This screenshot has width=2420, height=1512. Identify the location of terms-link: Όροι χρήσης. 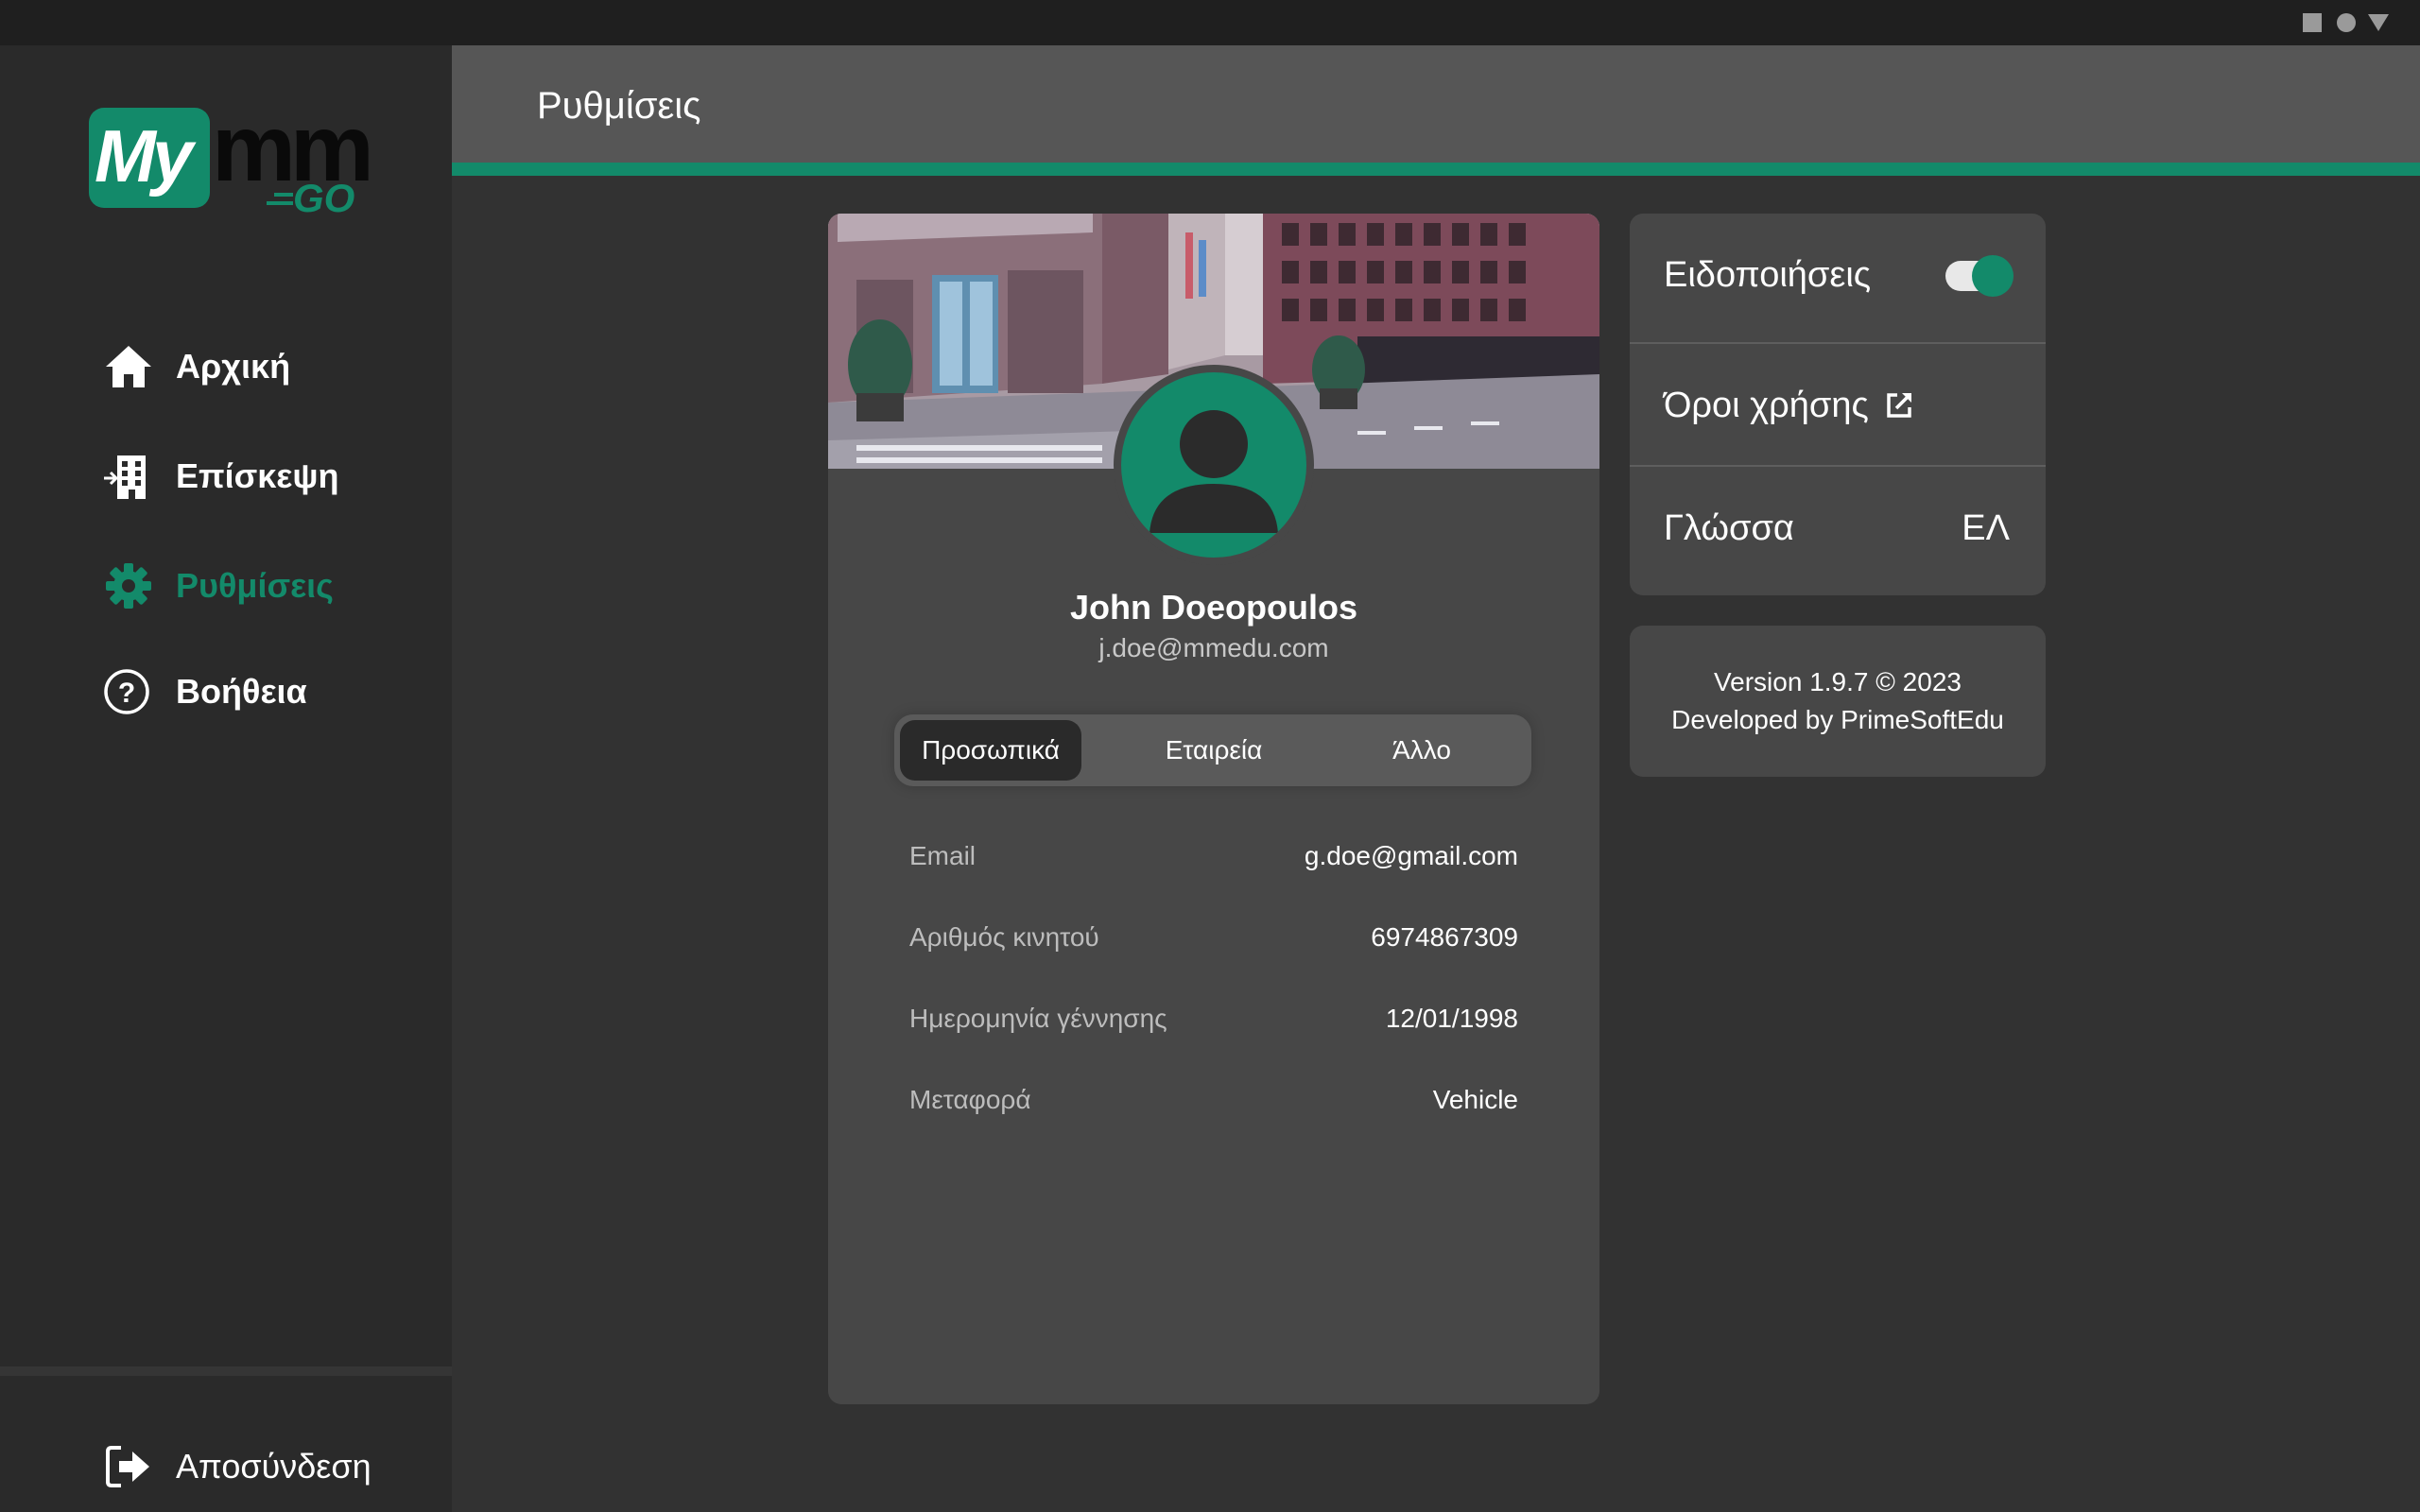
(1838, 405).